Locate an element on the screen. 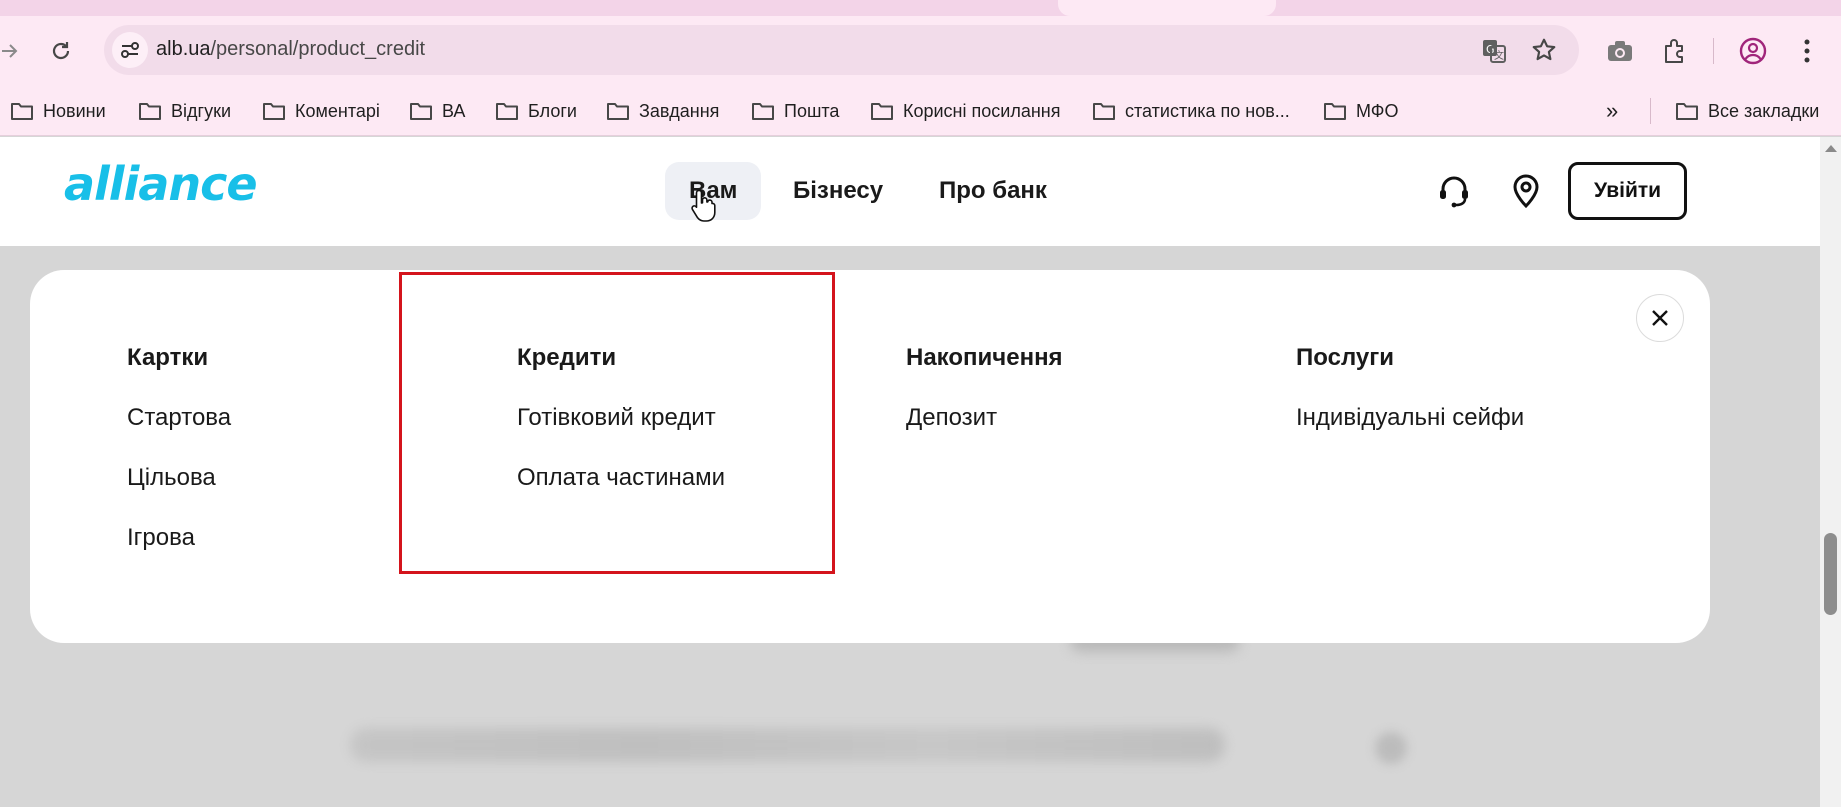  menu-column-services: Послуги Індивідуальні сейфи is located at coordinates (1410, 390).